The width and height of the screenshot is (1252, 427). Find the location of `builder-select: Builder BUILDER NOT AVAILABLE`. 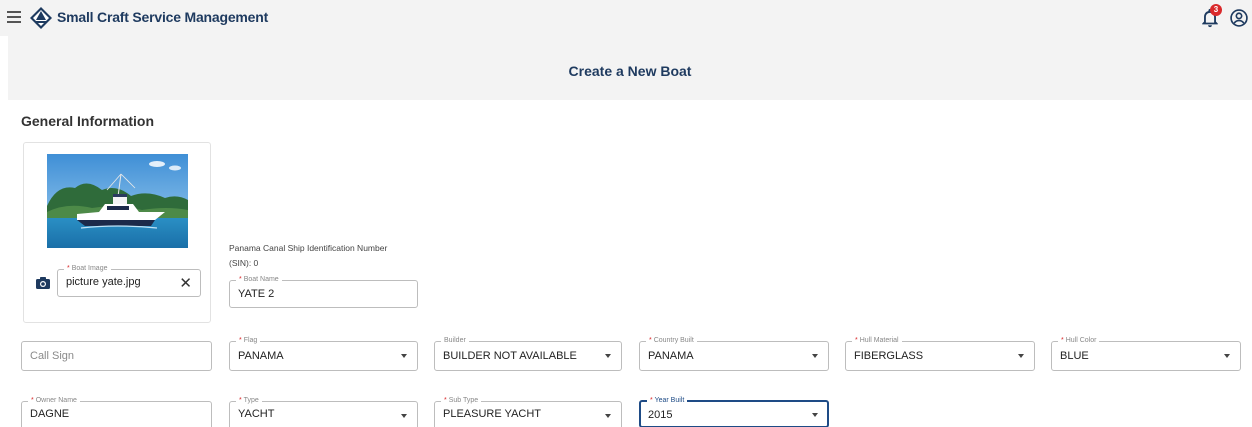

builder-select: Builder BUILDER NOT AVAILABLE is located at coordinates (528, 353).